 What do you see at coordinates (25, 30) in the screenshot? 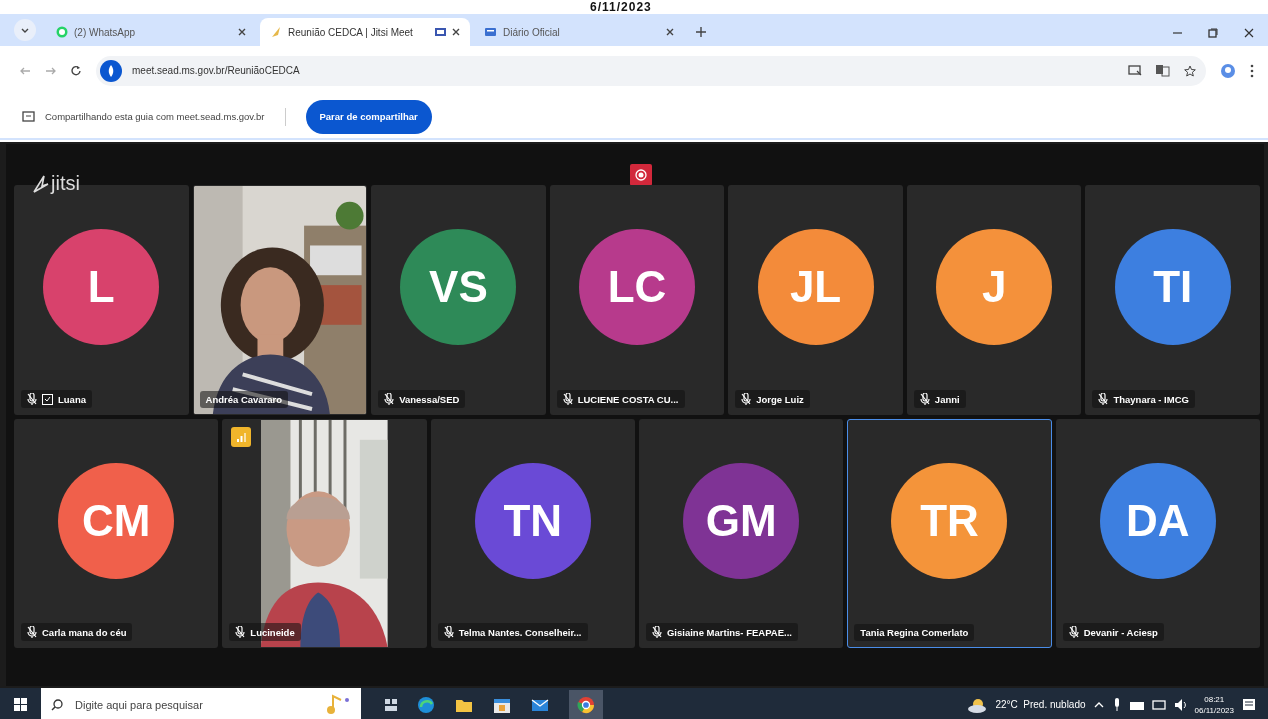
I see `caret-icon` at bounding box center [25, 30].